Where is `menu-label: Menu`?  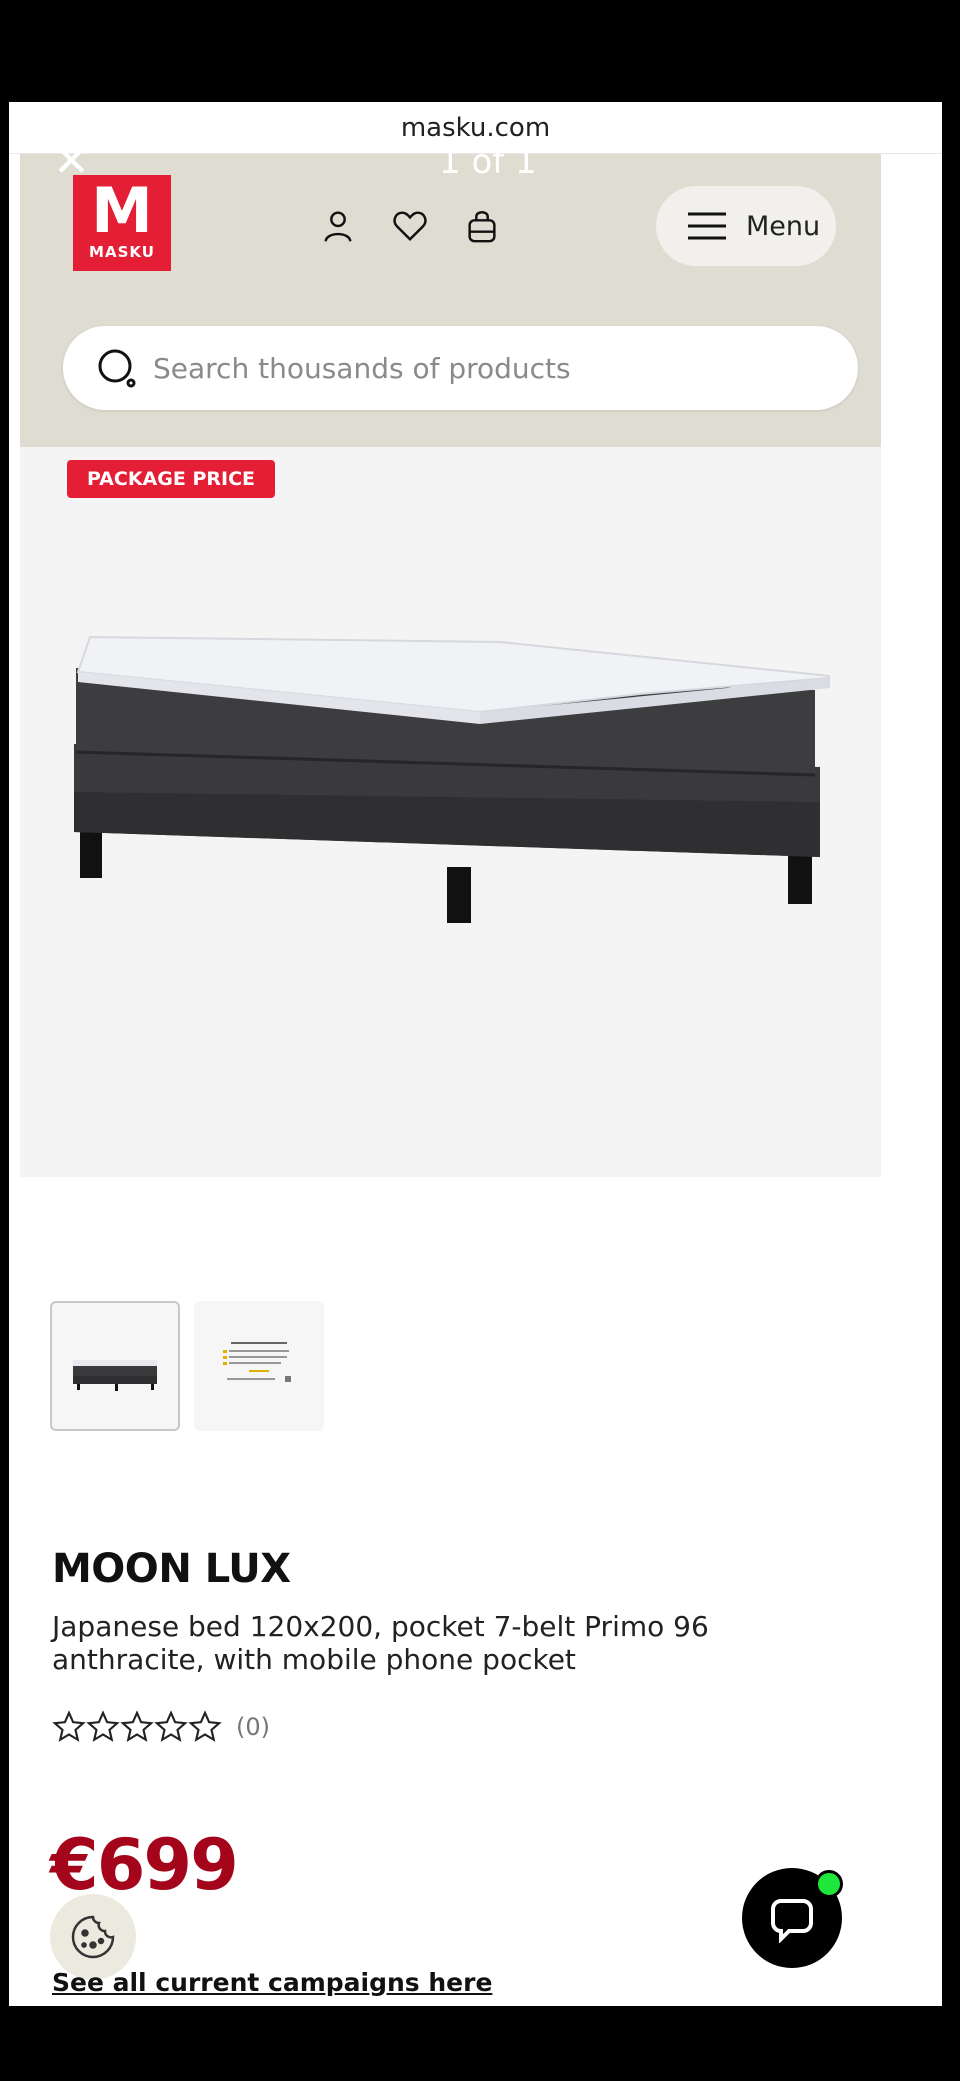
menu-label: Menu is located at coordinates (783, 226).